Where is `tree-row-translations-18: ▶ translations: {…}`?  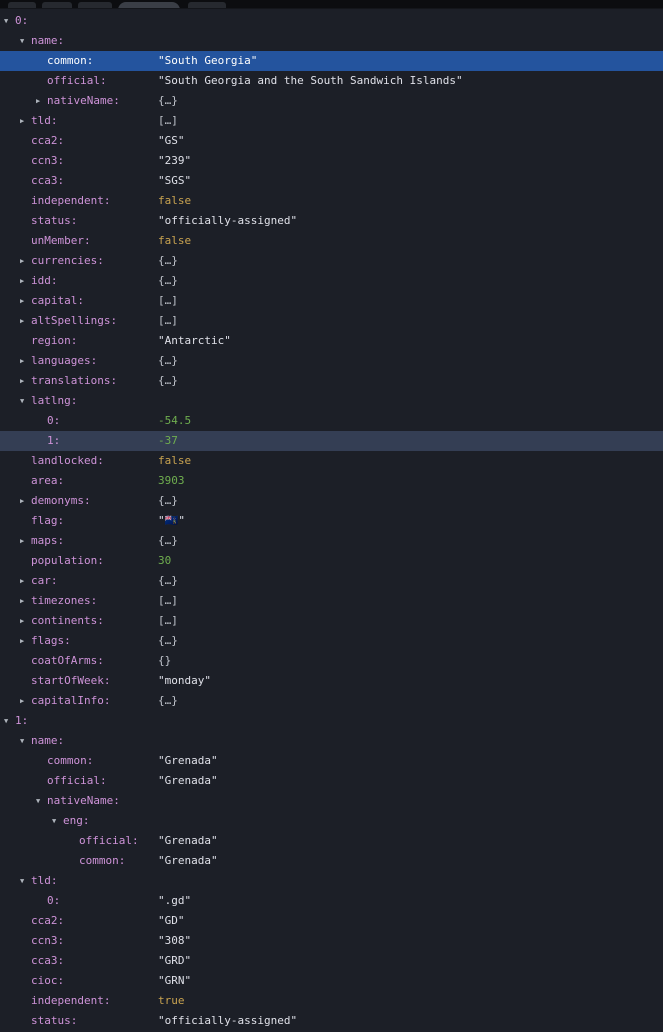
tree-row-translations-18: ▶ translations: {…} is located at coordinates (331, 381).